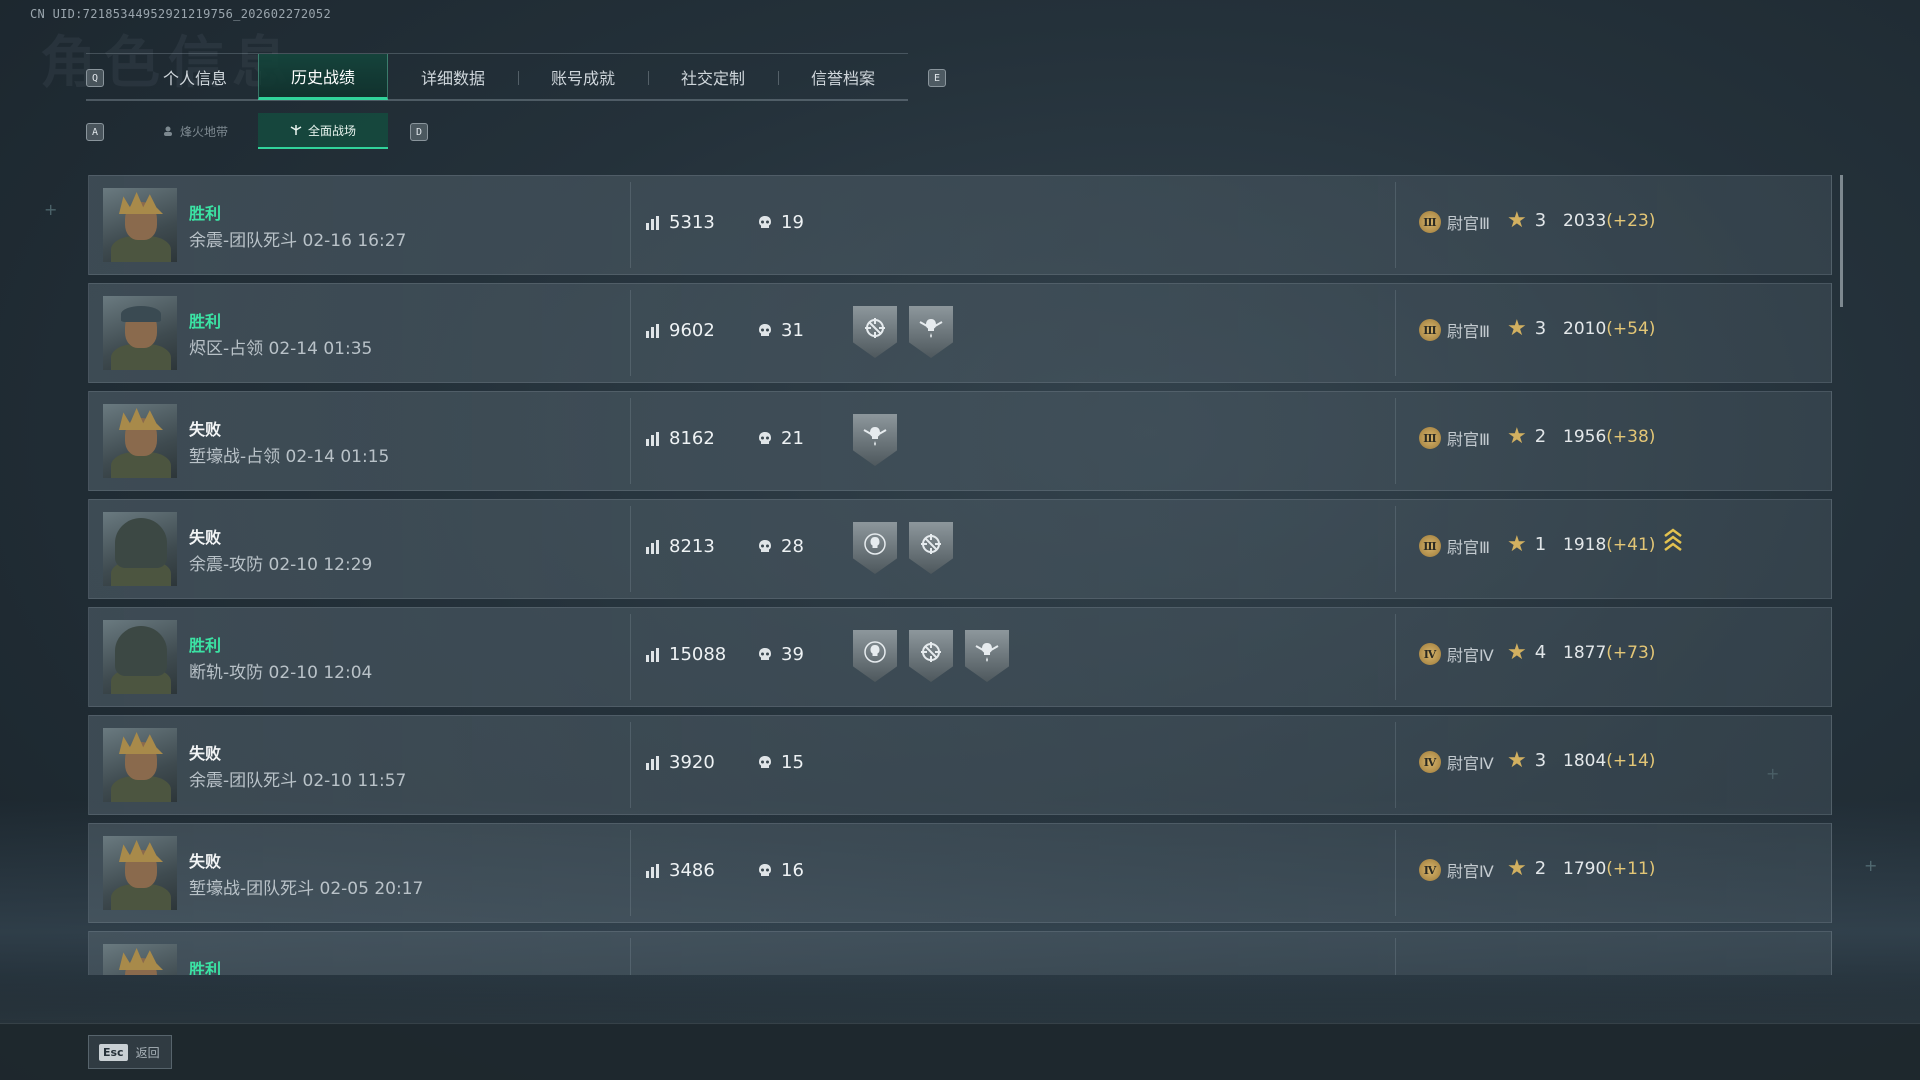  I want to click on tab-reputation: 信誉档案, so click(843, 77).